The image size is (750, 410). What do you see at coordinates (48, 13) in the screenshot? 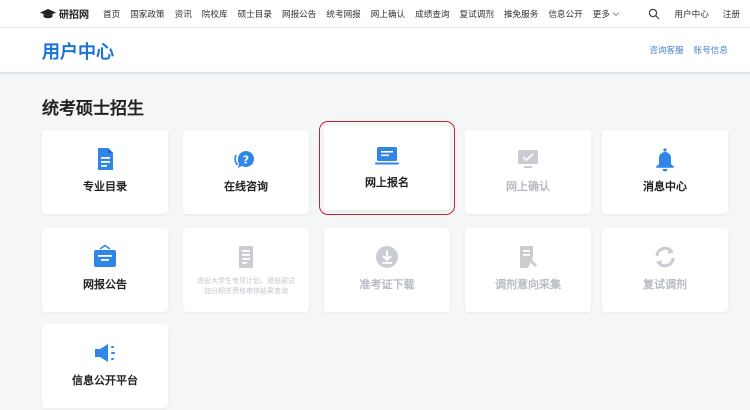
I see `graduation-cap-icon` at bounding box center [48, 13].